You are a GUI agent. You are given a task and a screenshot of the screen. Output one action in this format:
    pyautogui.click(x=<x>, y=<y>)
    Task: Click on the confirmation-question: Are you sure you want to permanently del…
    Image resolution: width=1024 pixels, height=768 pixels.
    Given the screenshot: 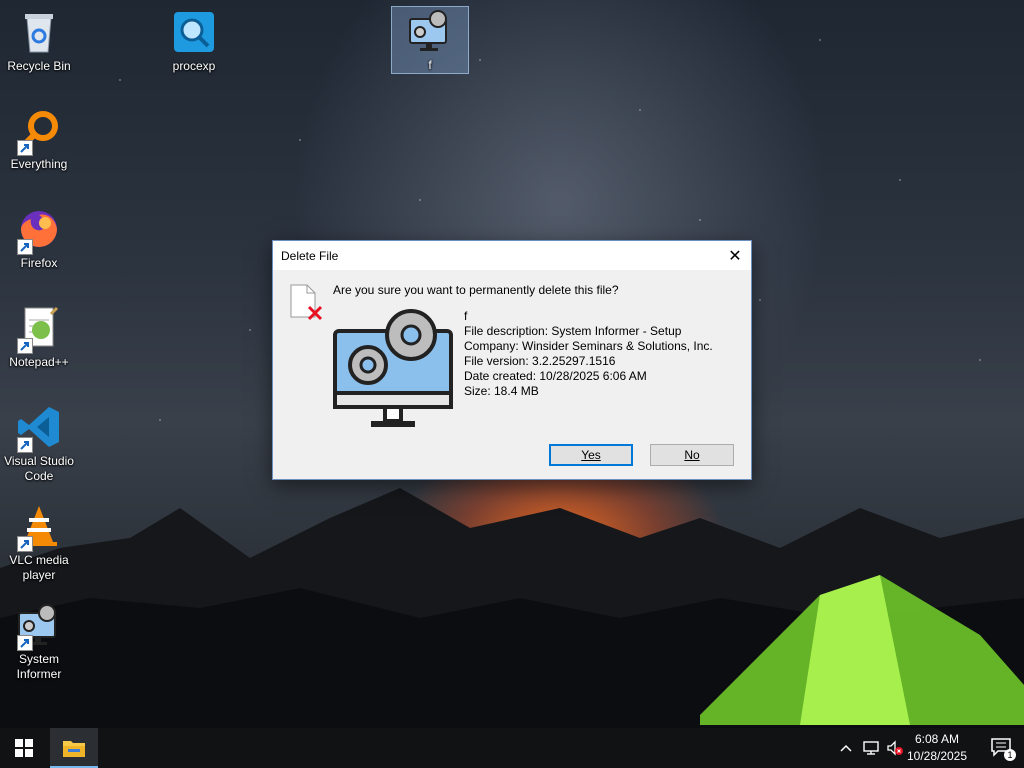 What is the action you would take?
    pyautogui.click(x=476, y=290)
    